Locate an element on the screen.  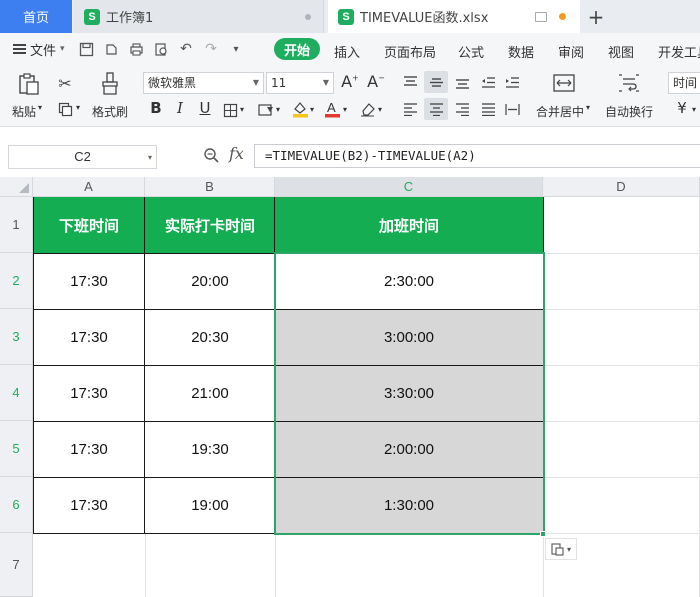
cell-style-dropdown-icon: ▾ is located at coordinates (278, 109).